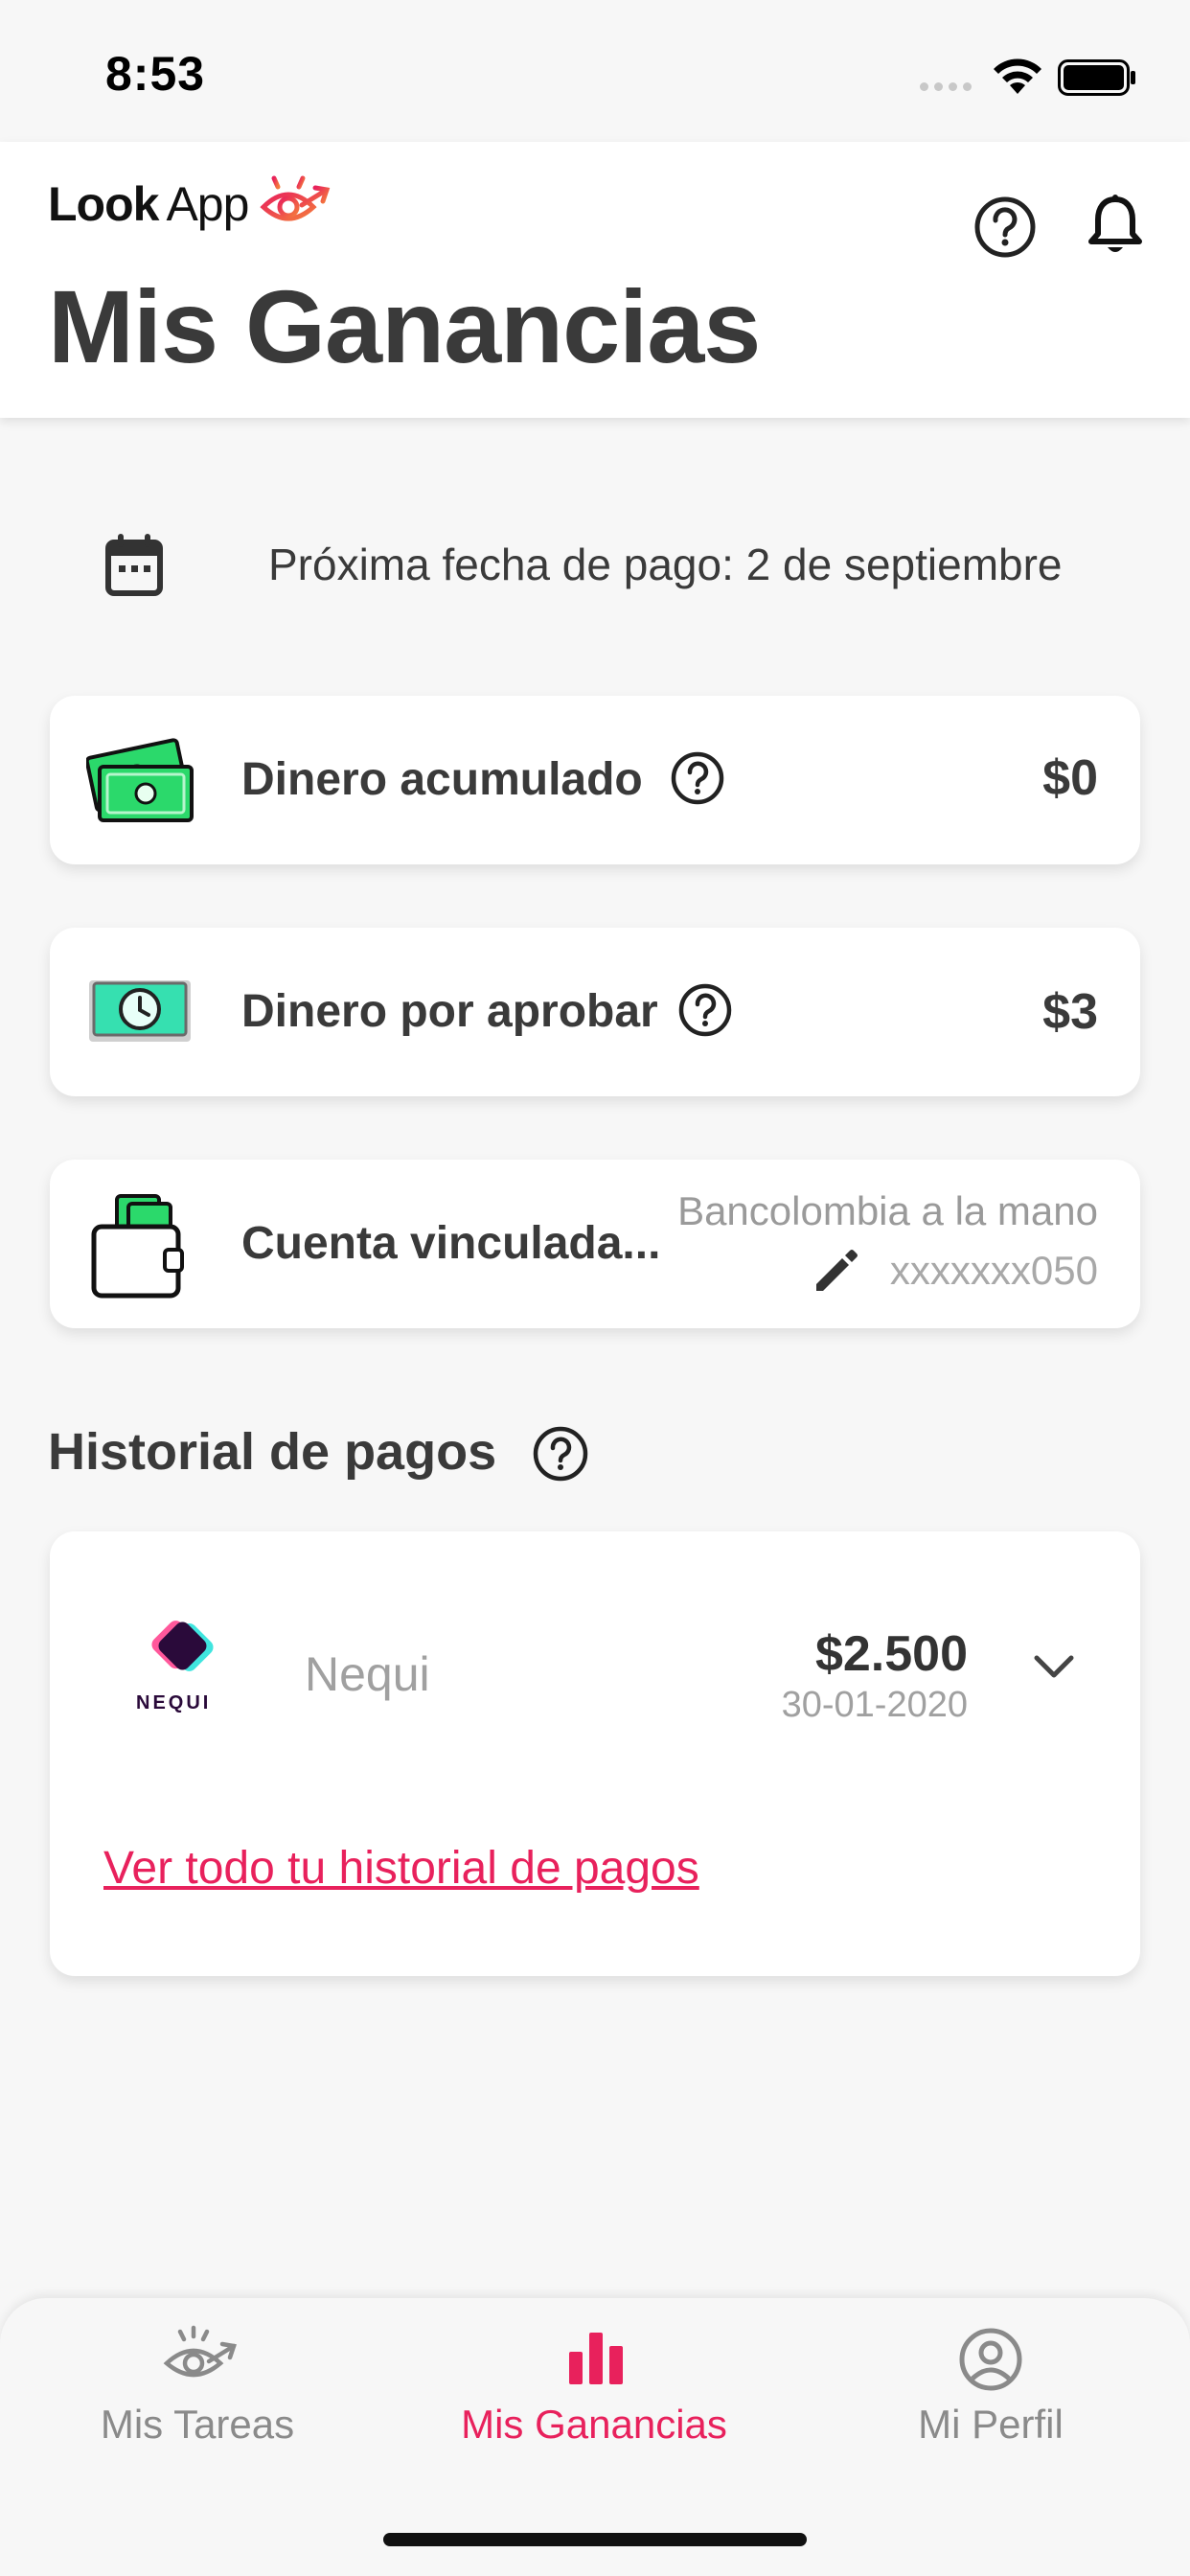 The width and height of the screenshot is (1190, 2576). I want to click on linked-bank-name: Bancolombia a la mano, so click(888, 1210).